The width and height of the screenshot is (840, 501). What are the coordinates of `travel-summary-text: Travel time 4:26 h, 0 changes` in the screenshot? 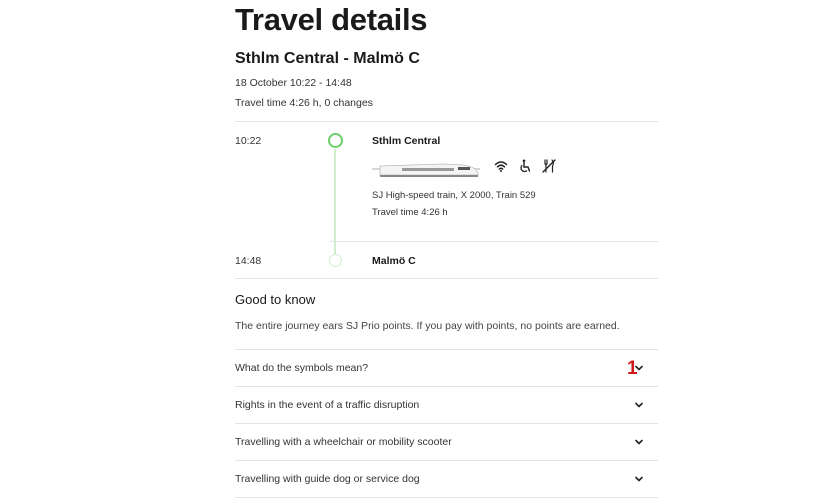 It's located at (304, 103).